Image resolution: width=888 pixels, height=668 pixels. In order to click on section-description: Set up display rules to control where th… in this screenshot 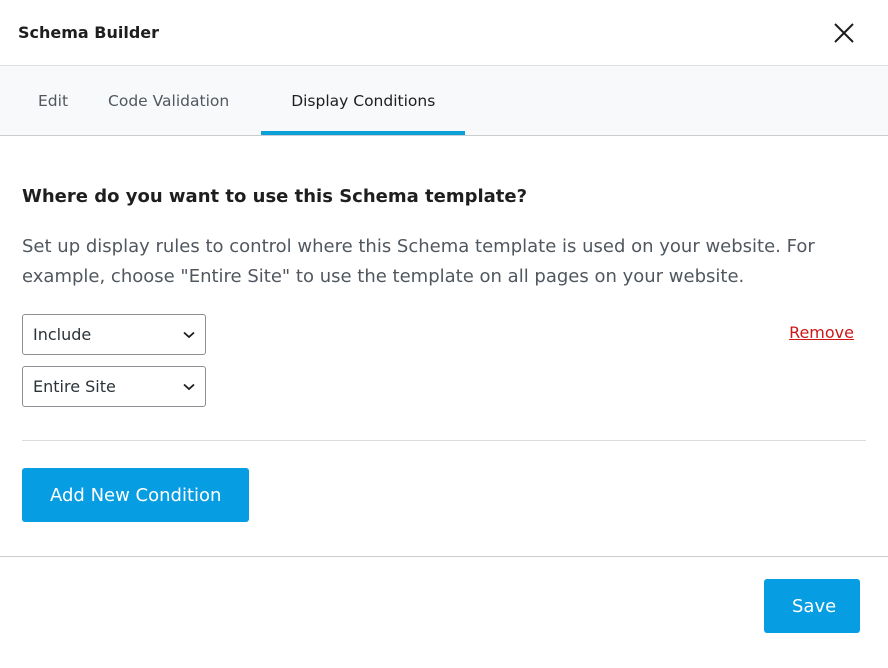, I will do `click(418, 261)`.